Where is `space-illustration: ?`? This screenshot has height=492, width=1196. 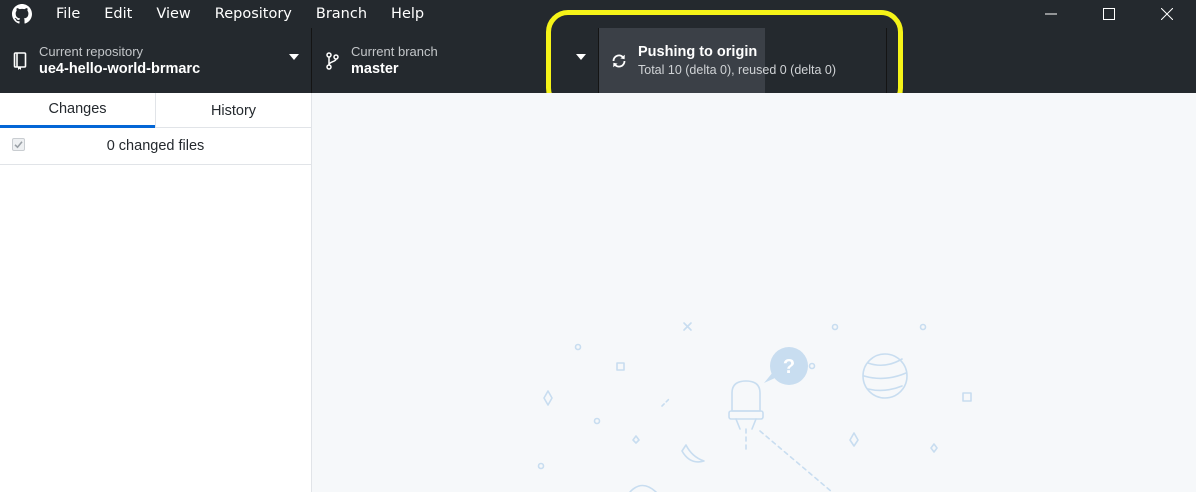
space-illustration: ? is located at coordinates (754, 407).